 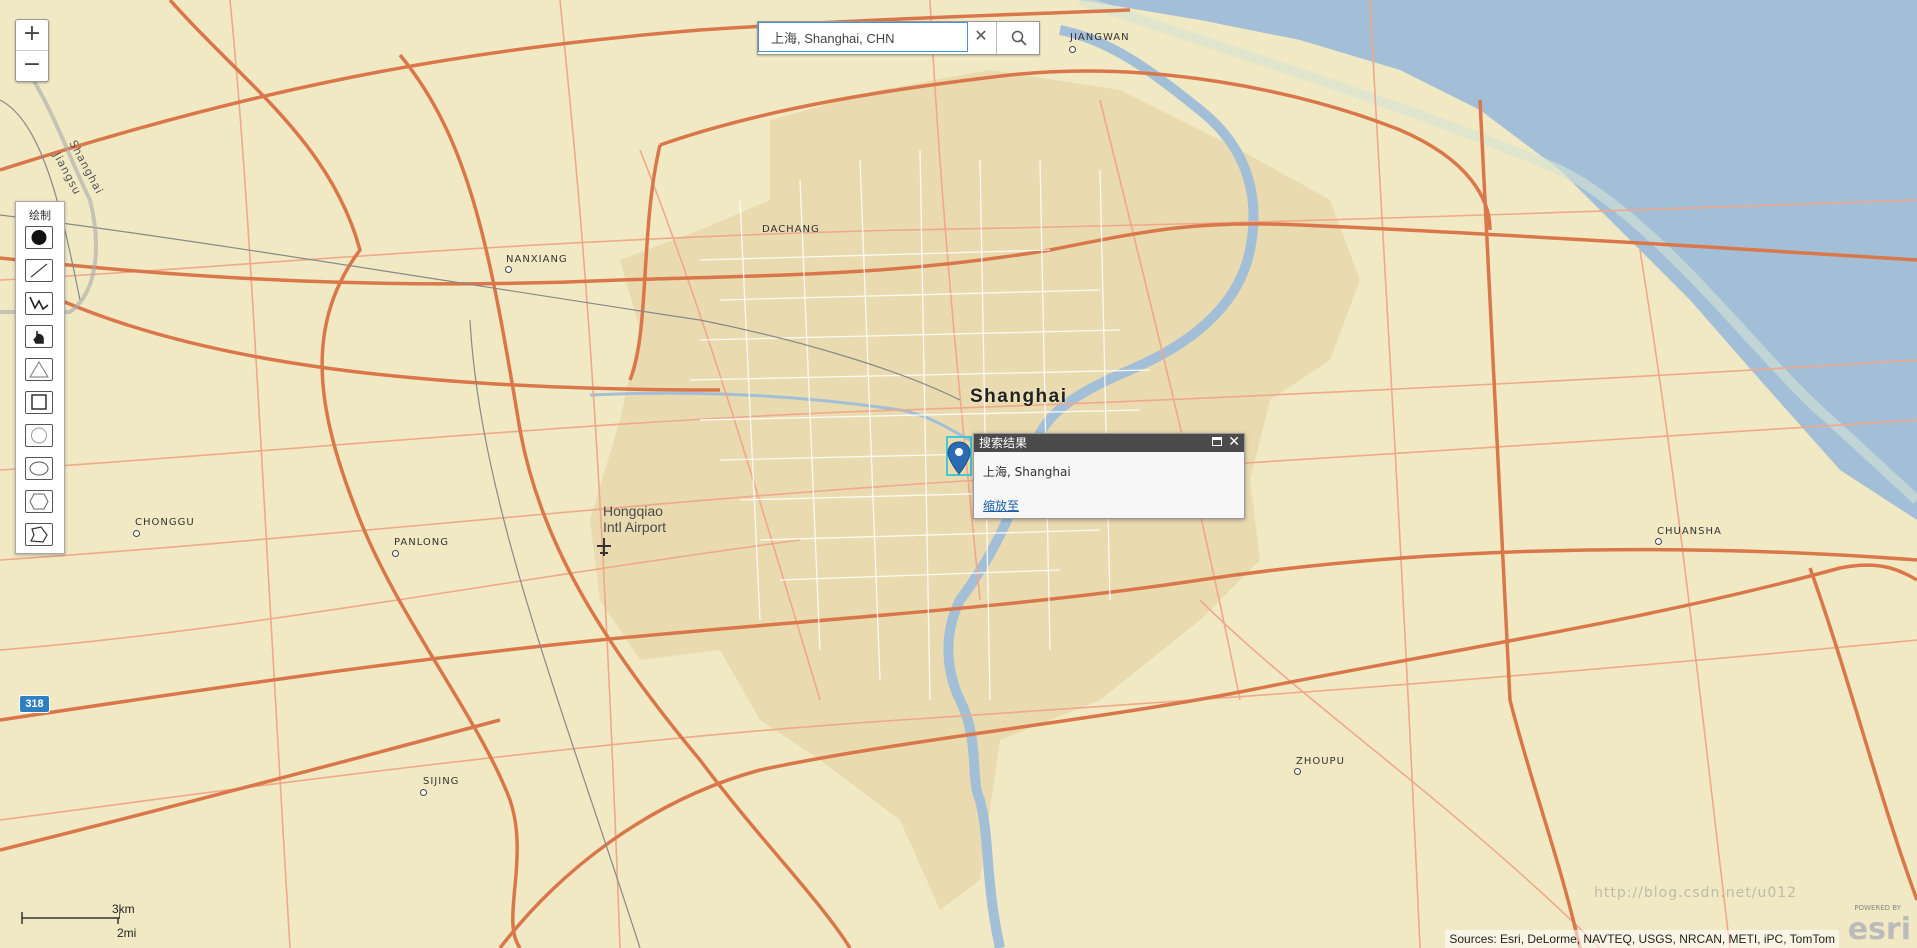 What do you see at coordinates (1696, 893) in the screenshot?
I see `watermark: http://blog.csdn.net/u012` at bounding box center [1696, 893].